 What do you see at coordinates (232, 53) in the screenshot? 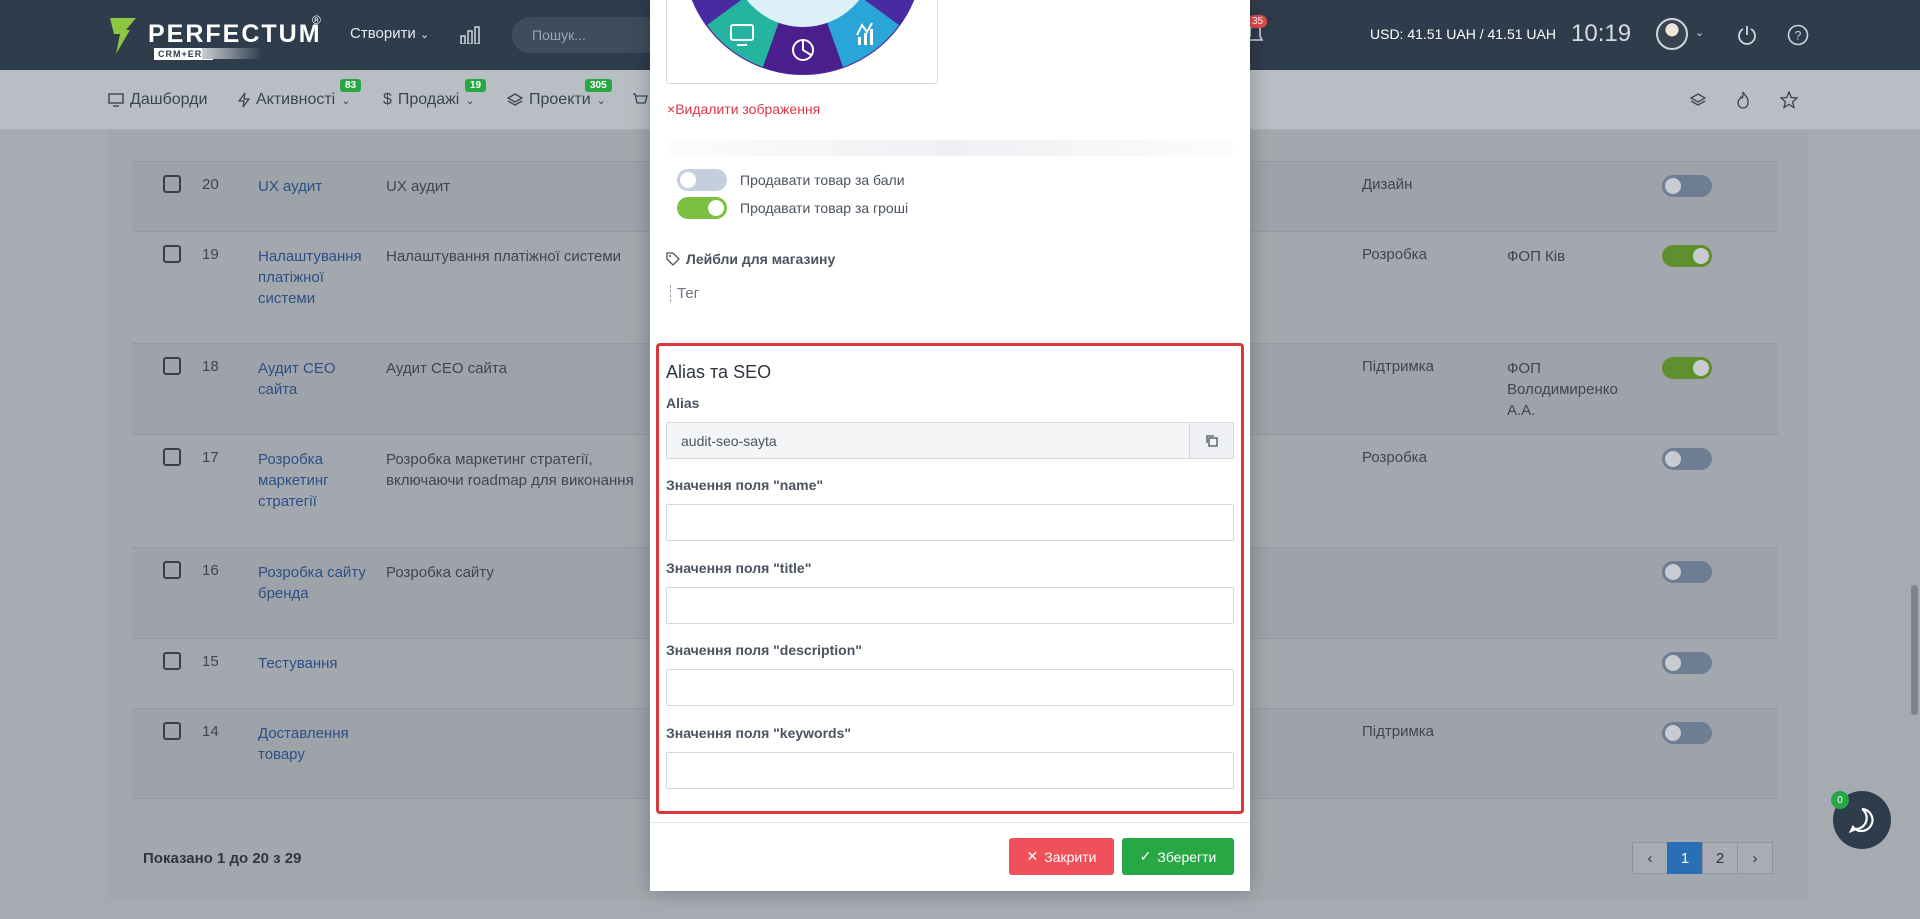
I see `logo-sub-bar` at bounding box center [232, 53].